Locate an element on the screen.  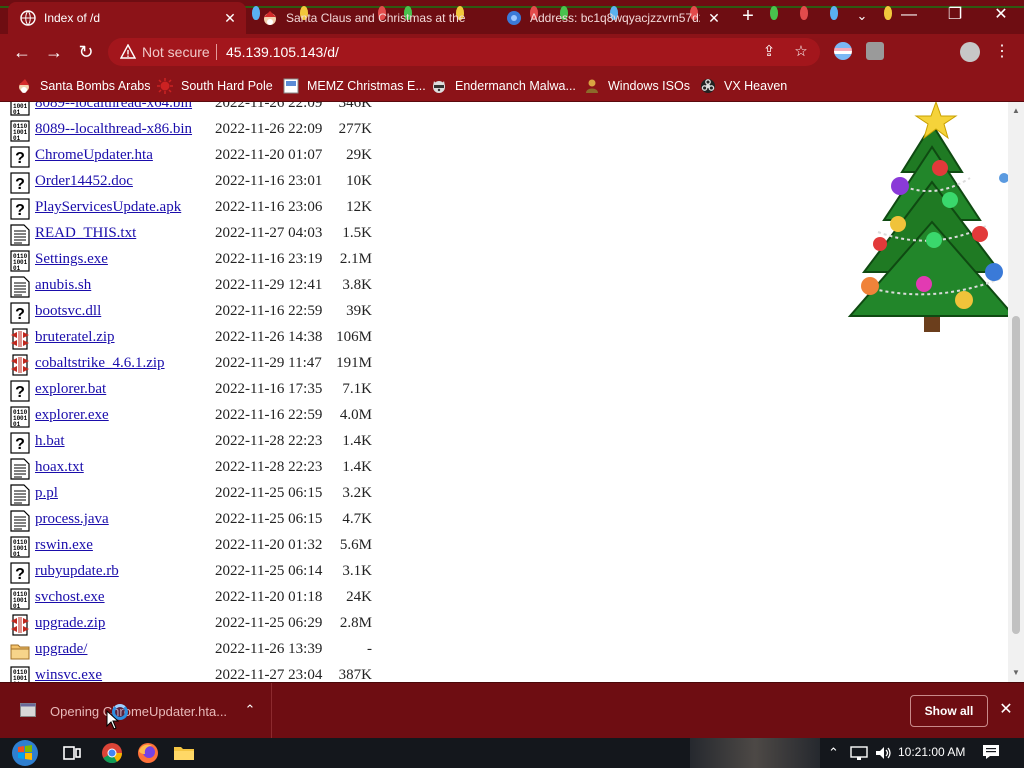
forward-button: → is located at coordinates (54, 52).